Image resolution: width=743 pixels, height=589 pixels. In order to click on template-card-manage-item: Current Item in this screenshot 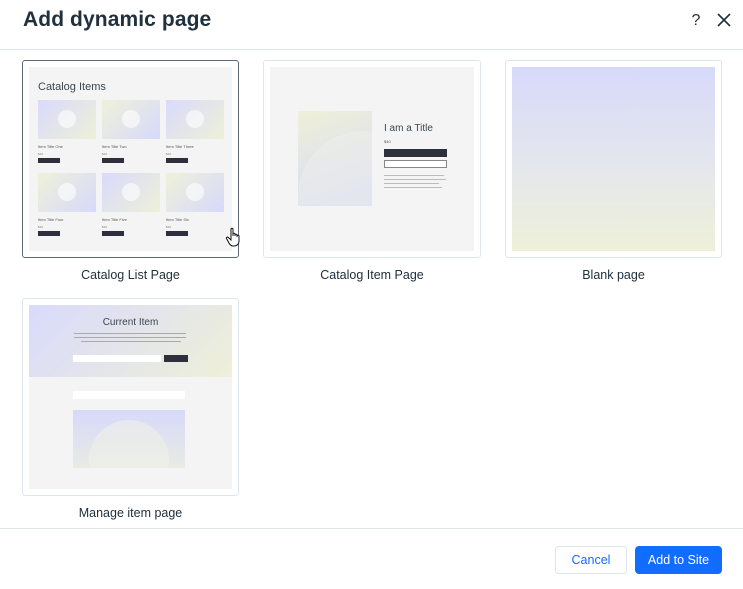, I will do `click(130, 397)`.